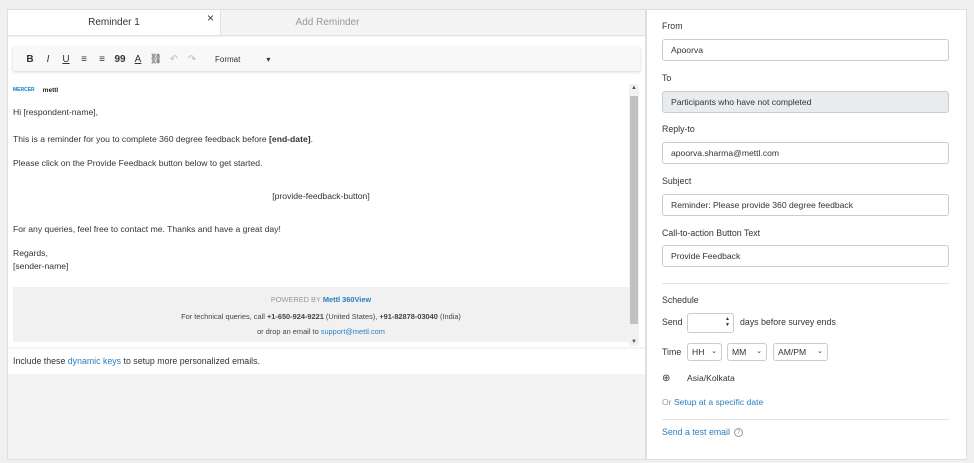 The image size is (974, 463). I want to click on bold-icon: B, so click(30, 59).